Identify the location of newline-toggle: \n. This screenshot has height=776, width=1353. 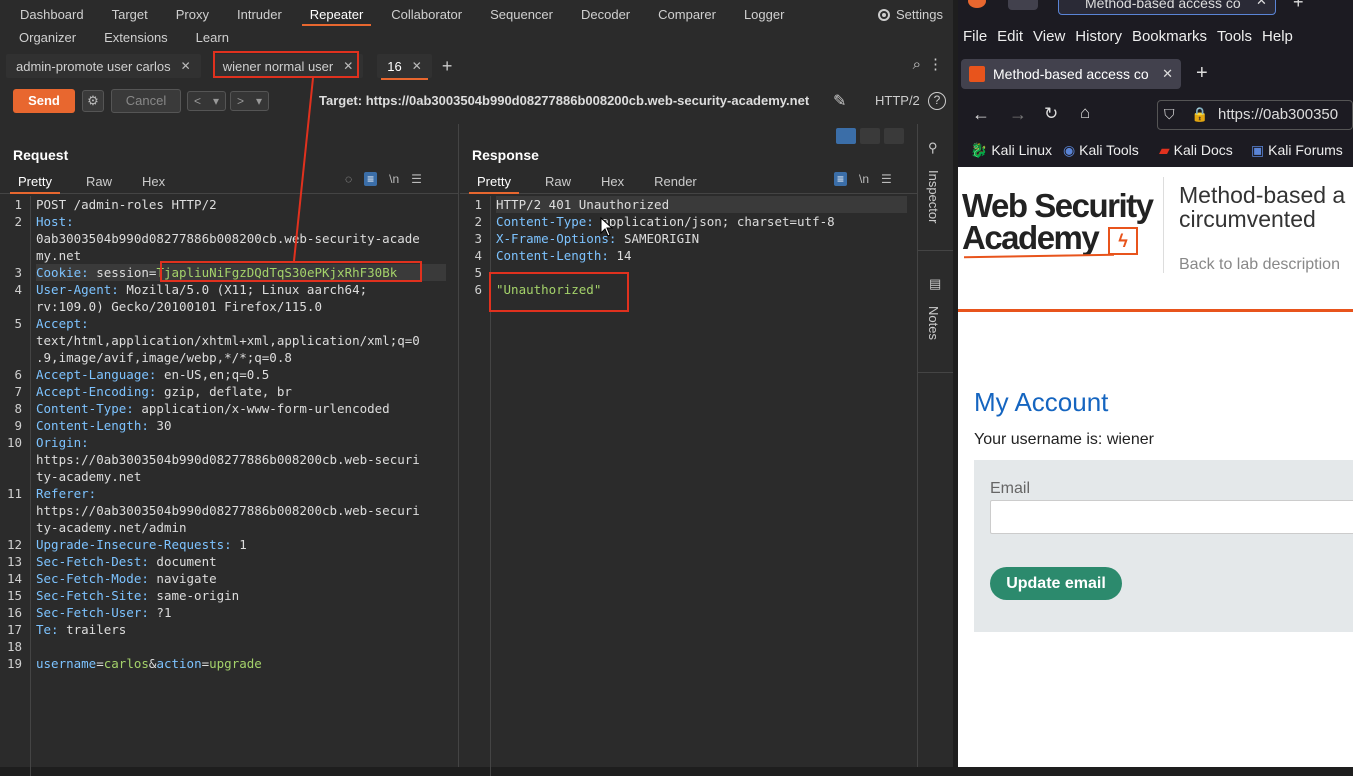
(864, 179).